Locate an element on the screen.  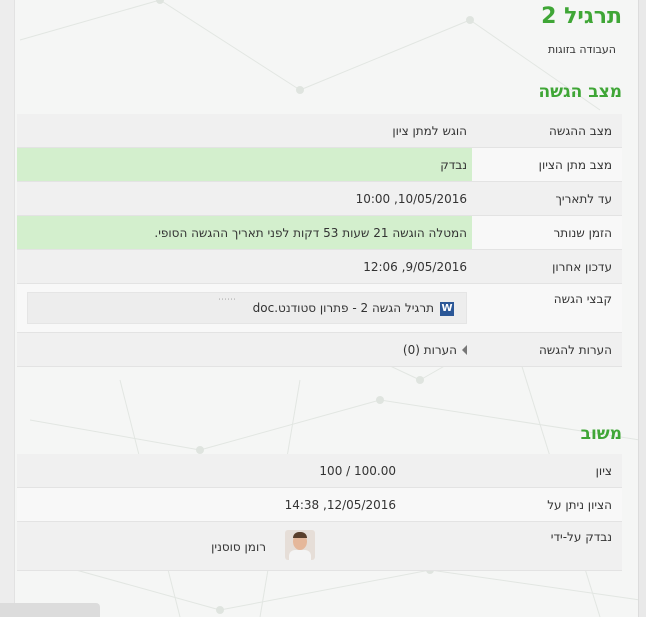
grade-value: 100.00 / 100 is located at coordinates (357, 470).